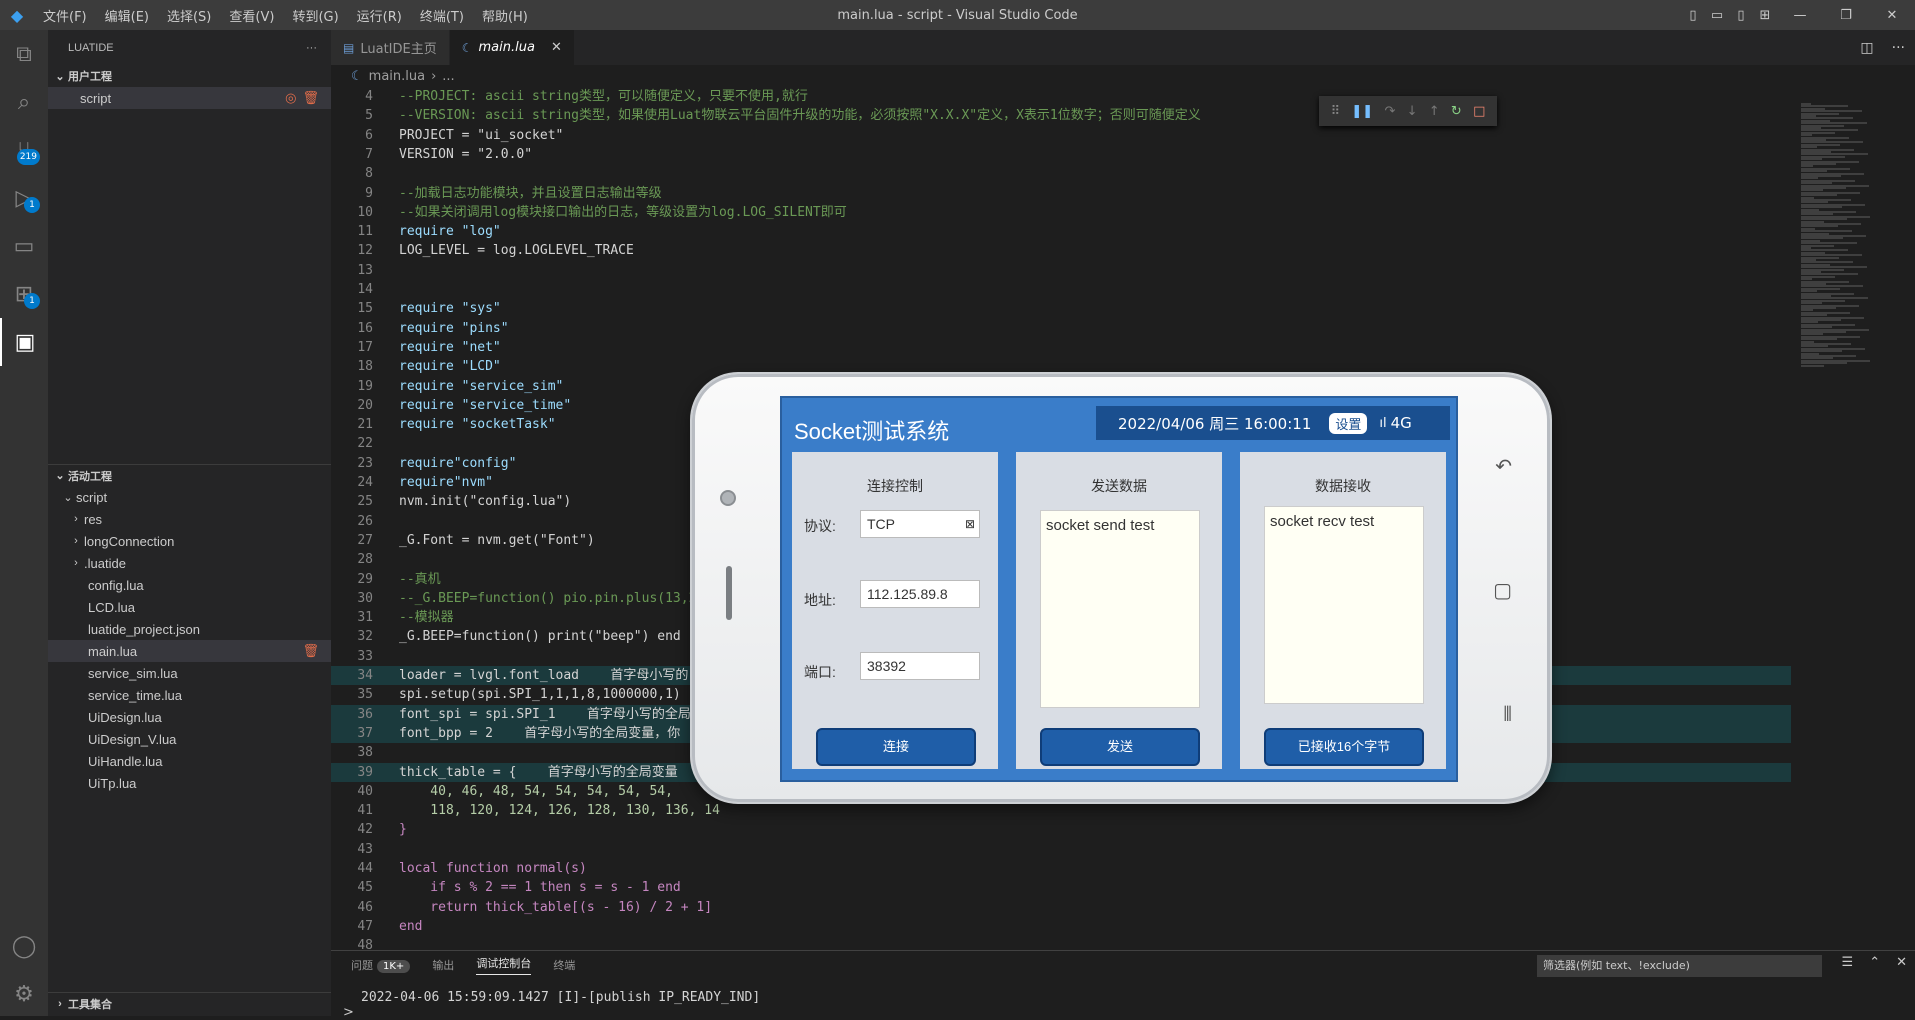  What do you see at coordinates (24, 198) in the screenshot?
I see `run-debug-icon: ▷ 1` at bounding box center [24, 198].